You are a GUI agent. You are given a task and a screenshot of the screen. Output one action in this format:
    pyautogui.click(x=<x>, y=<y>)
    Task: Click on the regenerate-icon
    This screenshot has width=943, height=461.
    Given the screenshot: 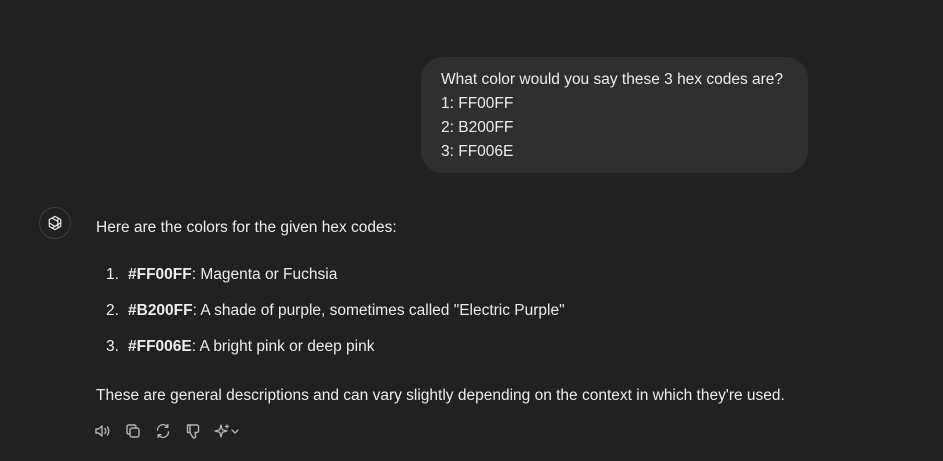 What is the action you would take?
    pyautogui.click(x=163, y=431)
    